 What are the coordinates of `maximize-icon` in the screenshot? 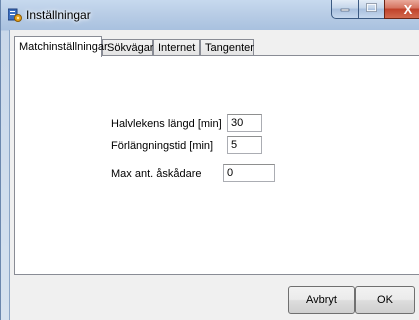 It's located at (371, 9).